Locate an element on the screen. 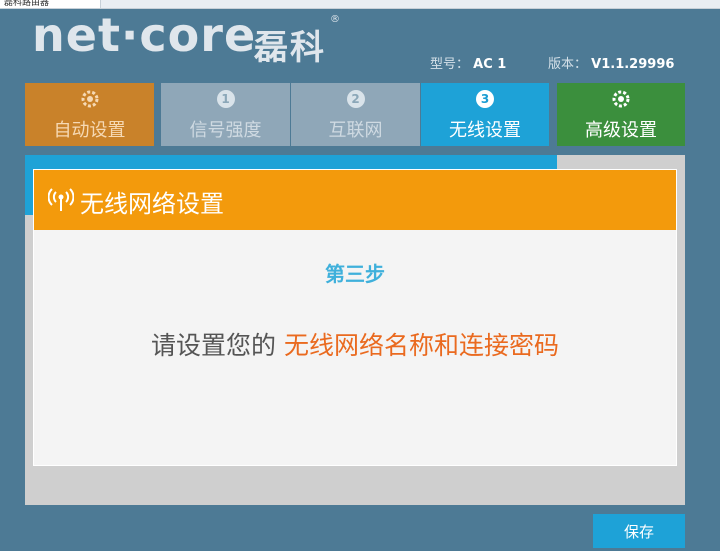 The width and height of the screenshot is (720, 551). browser-tab-title: 磊科路由器 is located at coordinates (27, 4).